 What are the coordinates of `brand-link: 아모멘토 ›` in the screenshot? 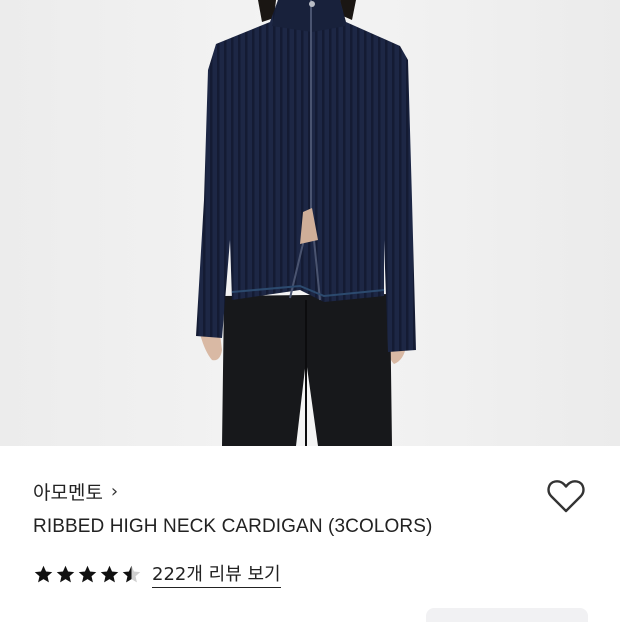 It's located at (75, 491).